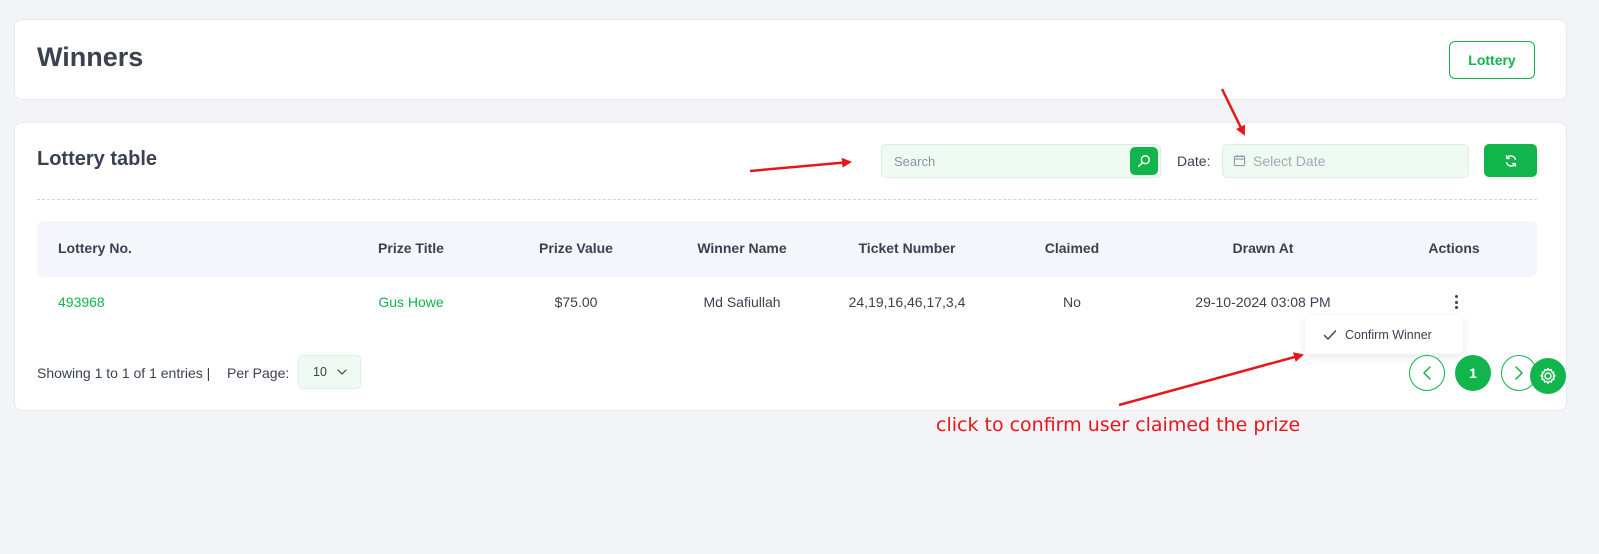 This screenshot has width=1599, height=554. I want to click on column-header-ticket-number: Ticket Number, so click(907, 248).